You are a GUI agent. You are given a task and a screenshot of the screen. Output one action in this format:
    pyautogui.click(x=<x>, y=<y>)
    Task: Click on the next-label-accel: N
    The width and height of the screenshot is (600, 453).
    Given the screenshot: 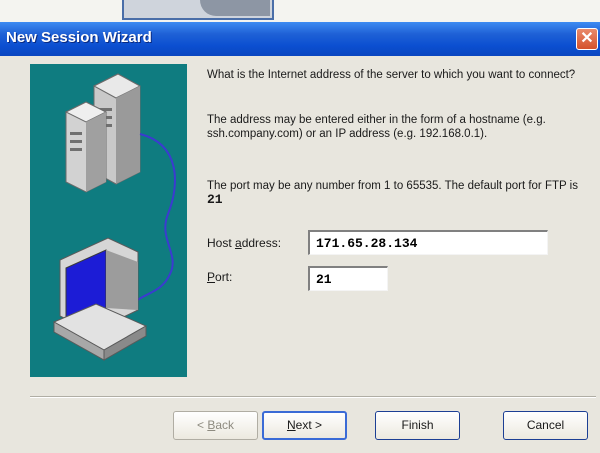 What is the action you would take?
    pyautogui.click(x=291, y=425)
    